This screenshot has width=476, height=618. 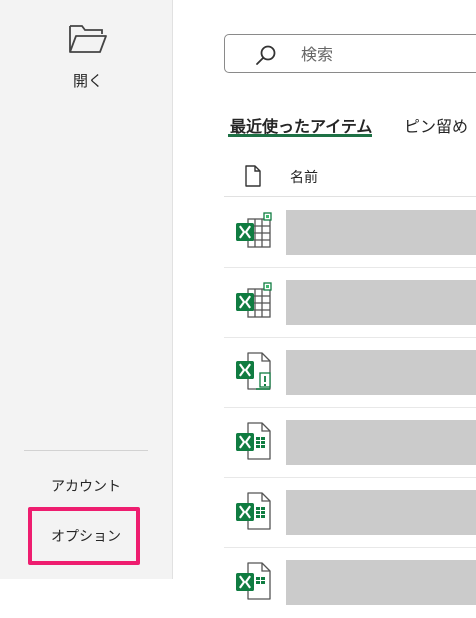 I want to click on tab-active-underline, so click(x=300, y=135).